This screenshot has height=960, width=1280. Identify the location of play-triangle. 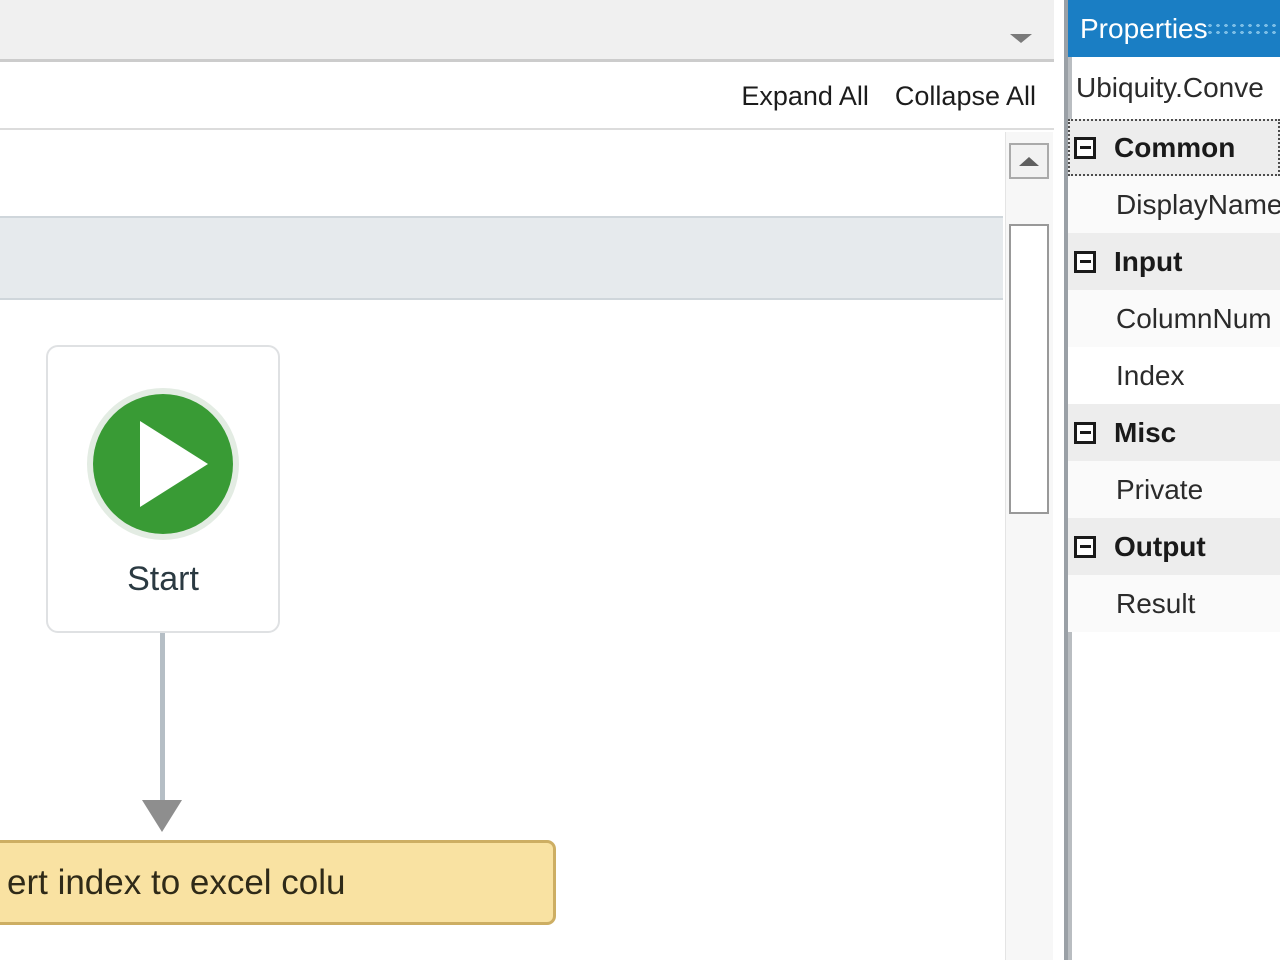
(174, 464).